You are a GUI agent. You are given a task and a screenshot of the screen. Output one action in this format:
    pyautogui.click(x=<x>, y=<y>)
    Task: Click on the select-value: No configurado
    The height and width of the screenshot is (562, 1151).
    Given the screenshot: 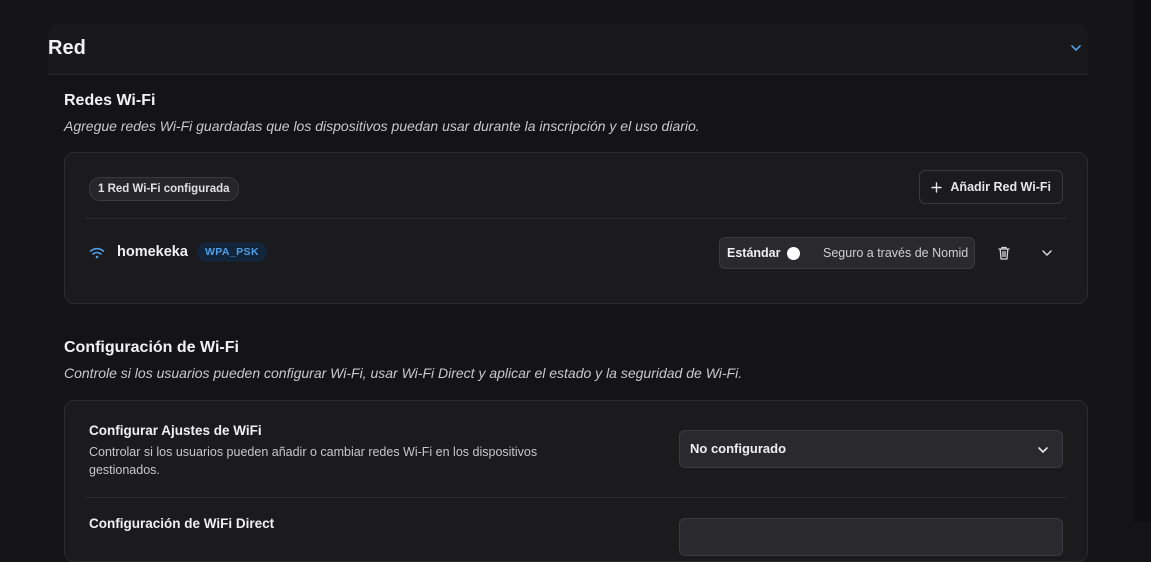 What is the action you would take?
    pyautogui.click(x=738, y=448)
    